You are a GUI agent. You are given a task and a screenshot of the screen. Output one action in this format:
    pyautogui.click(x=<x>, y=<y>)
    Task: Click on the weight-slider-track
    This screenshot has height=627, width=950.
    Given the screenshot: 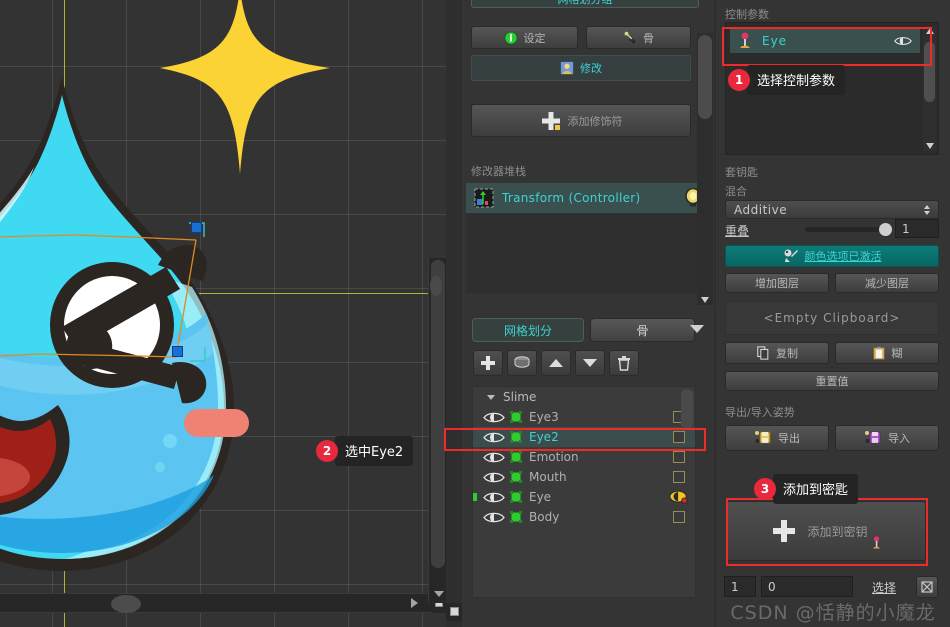 What is the action you would take?
    pyautogui.click(x=845, y=229)
    